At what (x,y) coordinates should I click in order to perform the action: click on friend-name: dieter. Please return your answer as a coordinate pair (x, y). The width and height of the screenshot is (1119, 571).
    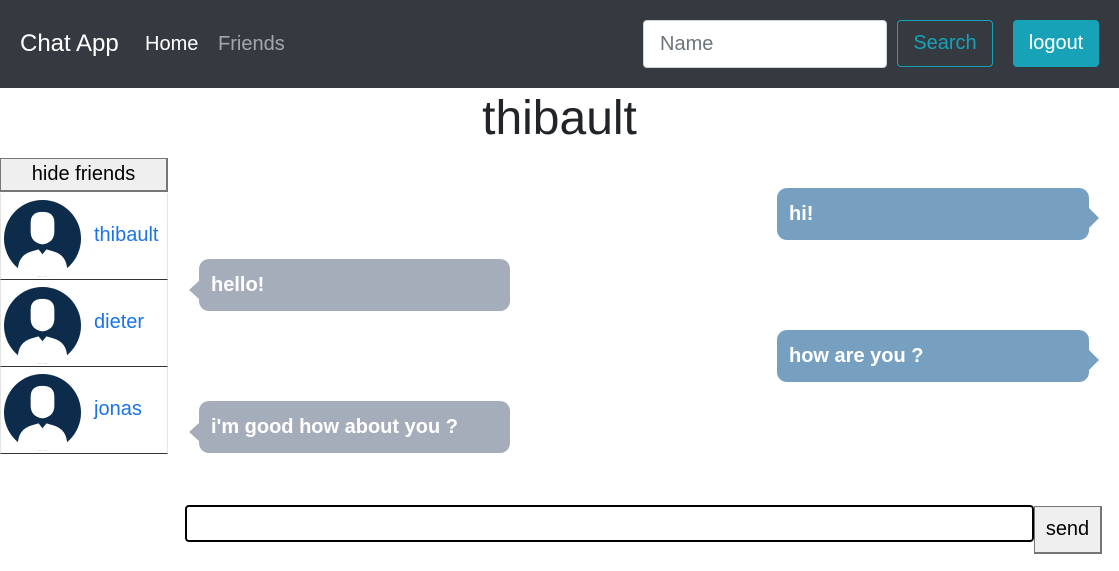
    Looking at the image, I should click on (119, 322).